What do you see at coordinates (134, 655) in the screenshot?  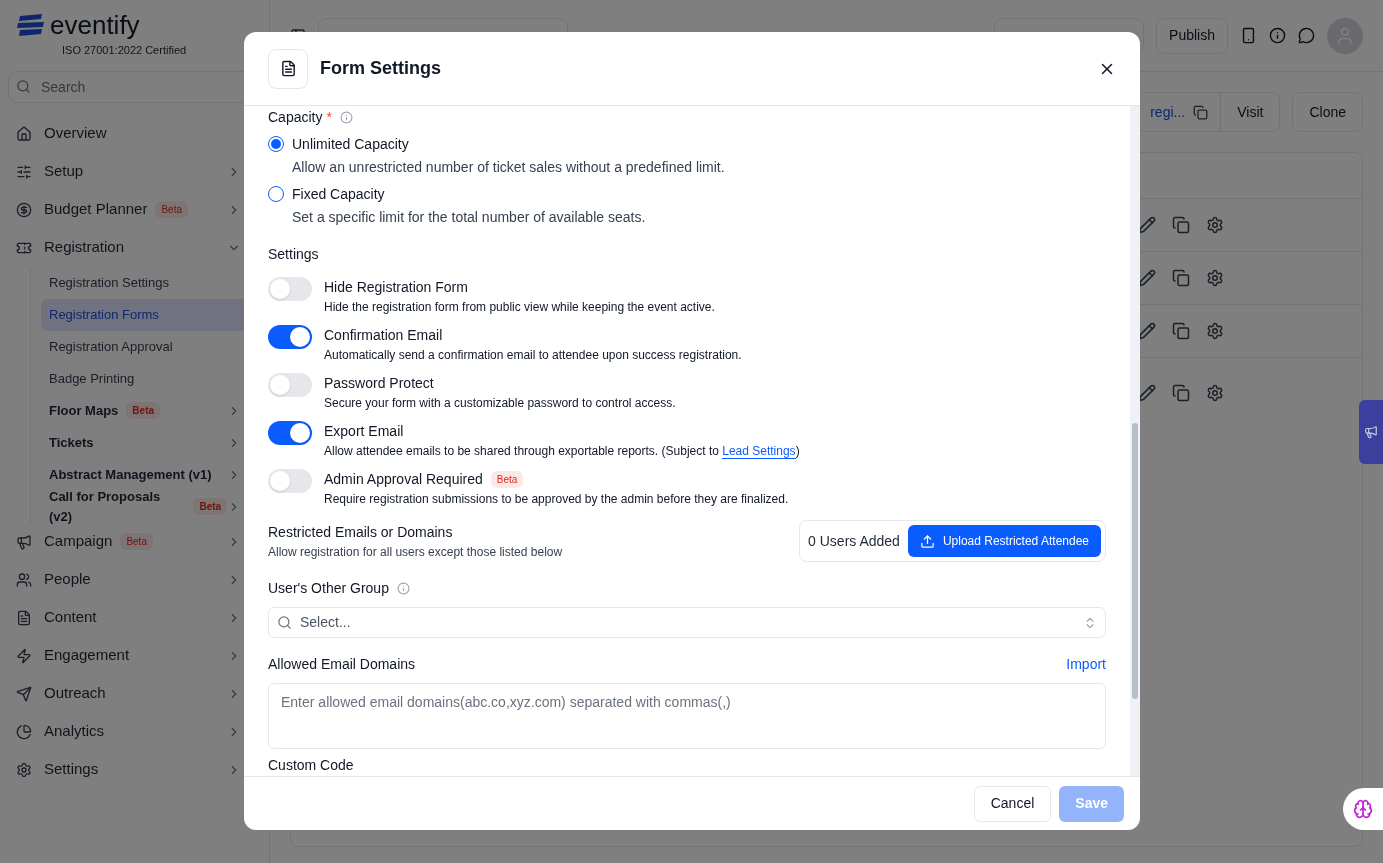 I see `sidebar-item: Engagement` at bounding box center [134, 655].